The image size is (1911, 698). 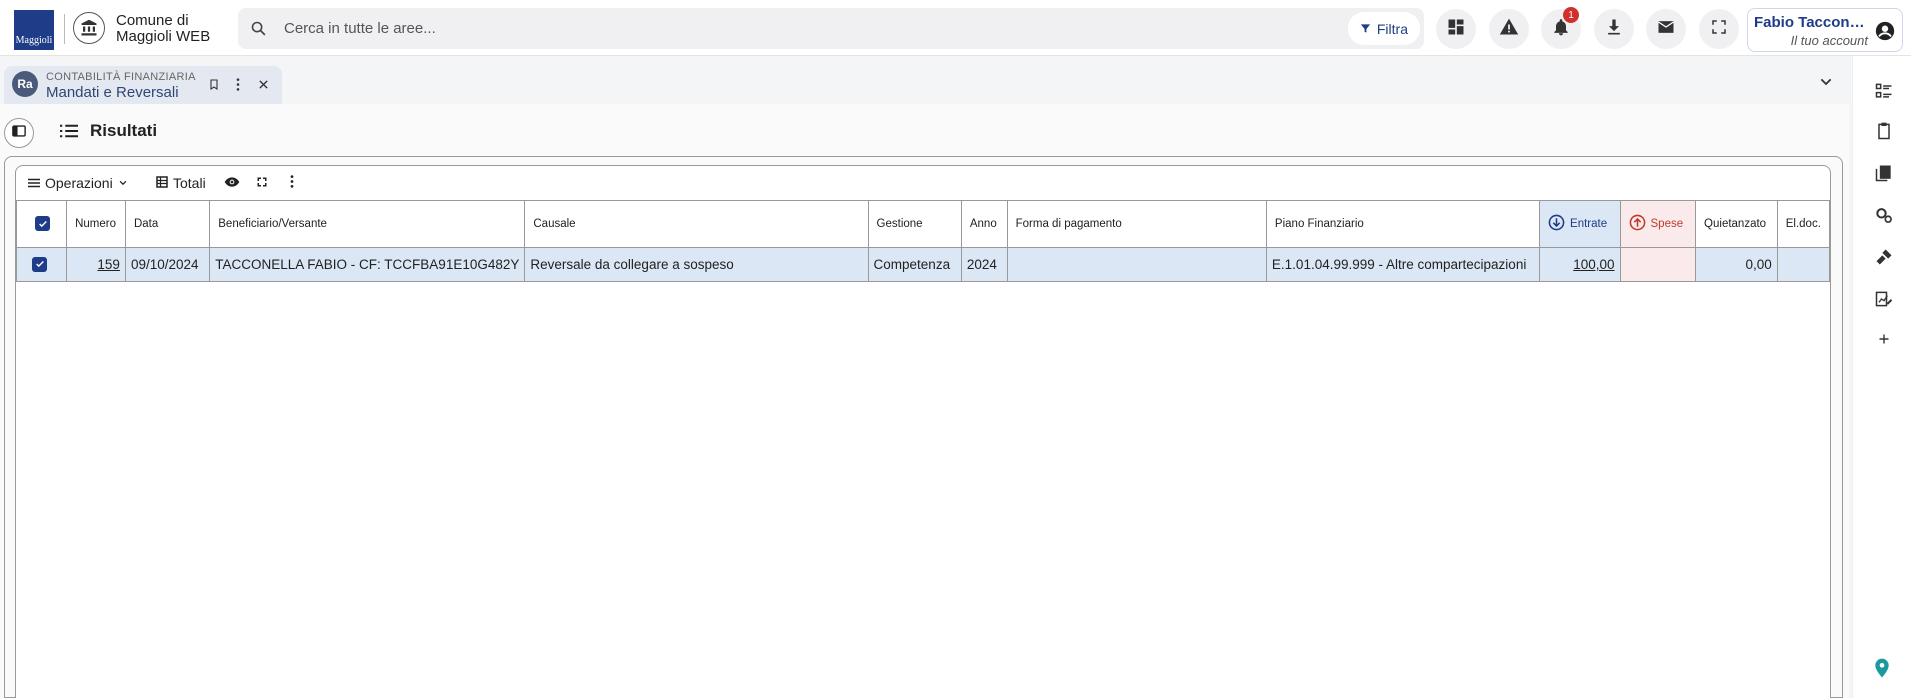 What do you see at coordinates (1637, 224) in the screenshot?
I see `arrow-up-circle-icon` at bounding box center [1637, 224].